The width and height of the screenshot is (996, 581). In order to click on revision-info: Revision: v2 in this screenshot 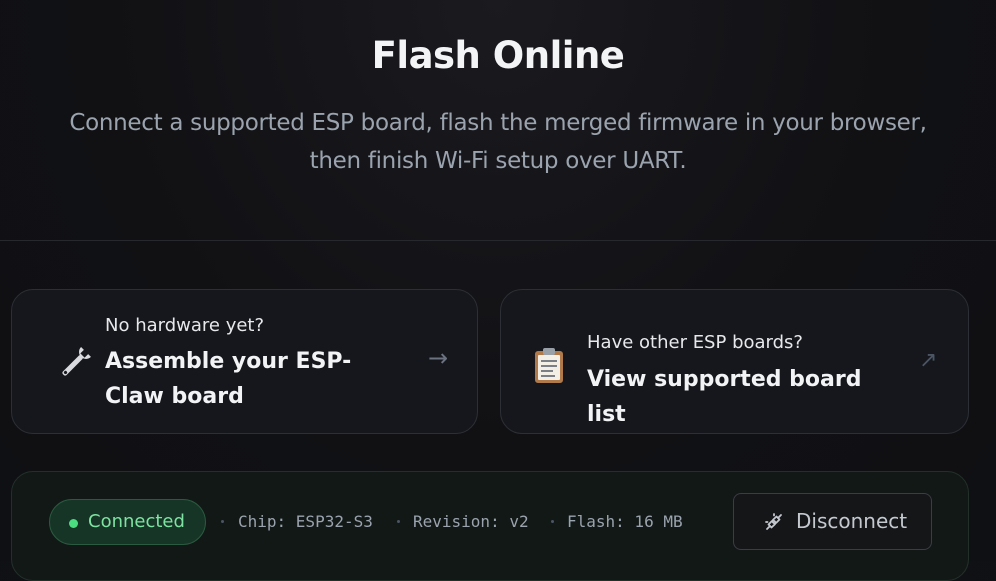, I will do `click(471, 521)`.